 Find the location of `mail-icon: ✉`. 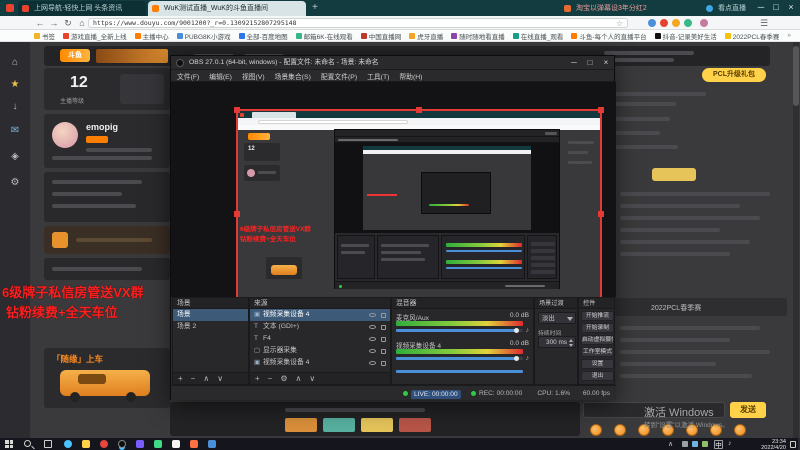

mail-icon: ✉ is located at coordinates (15, 131).